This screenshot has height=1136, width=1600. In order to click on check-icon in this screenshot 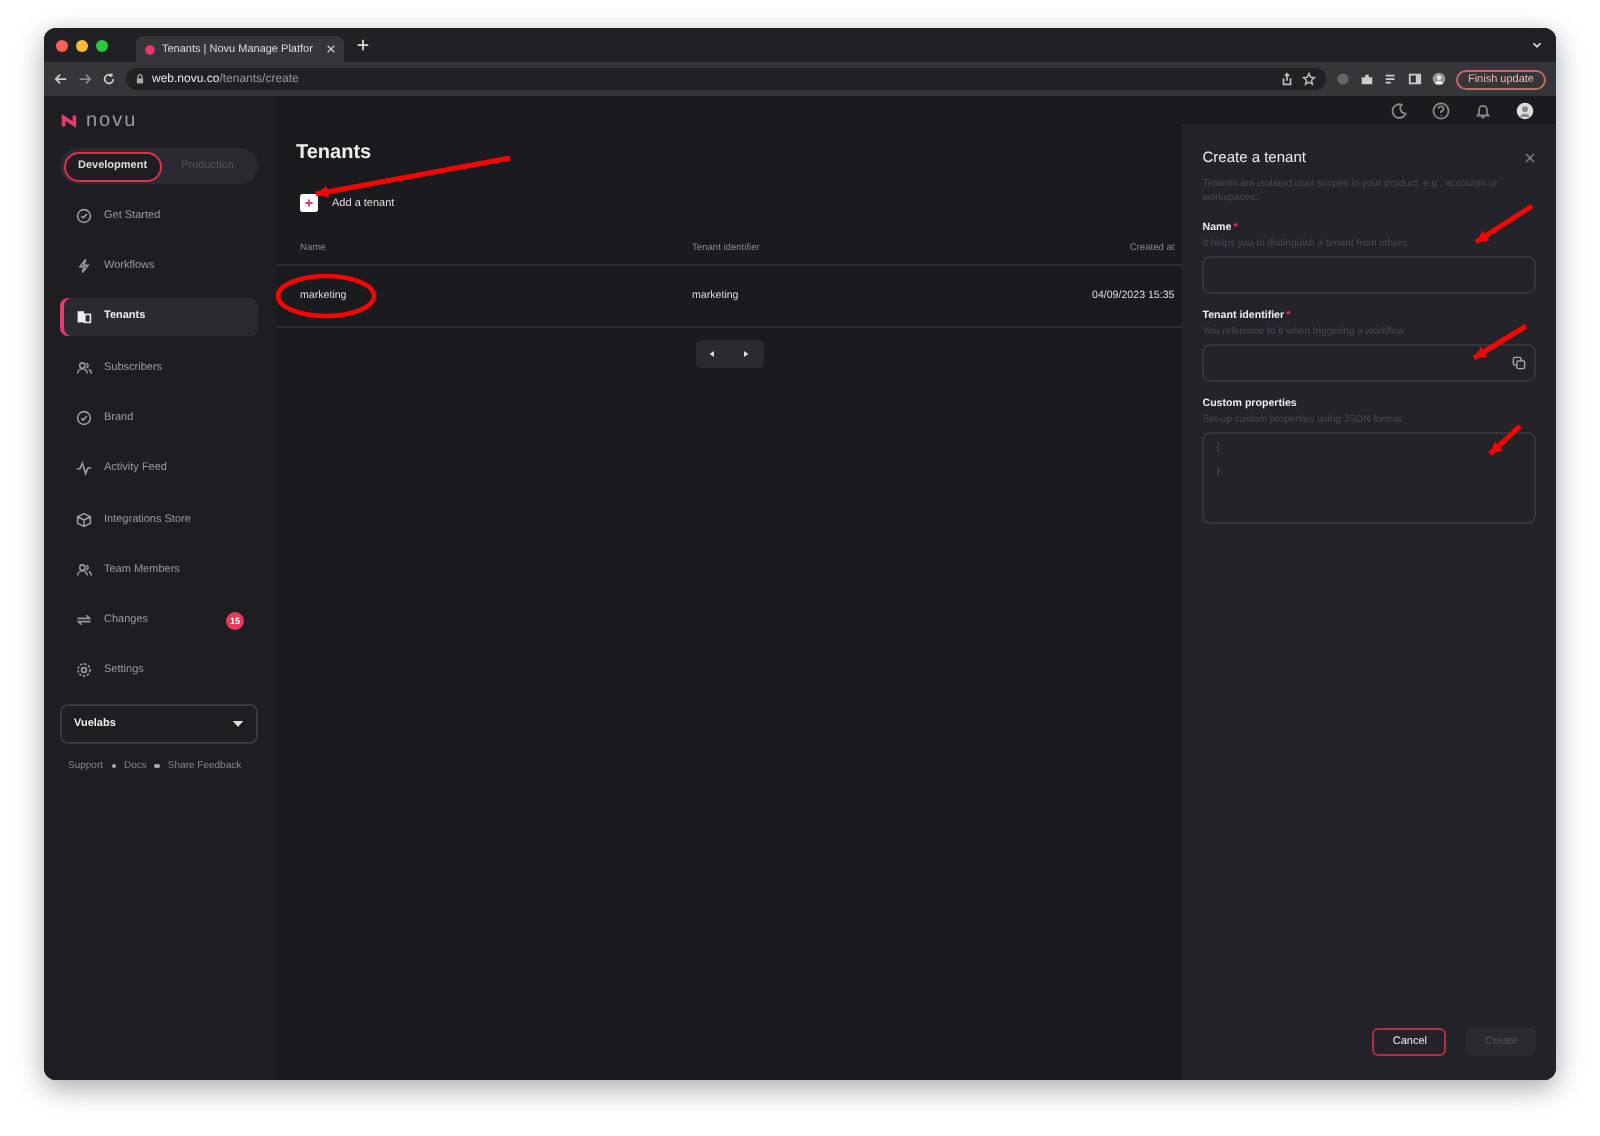, I will do `click(84, 215)`.